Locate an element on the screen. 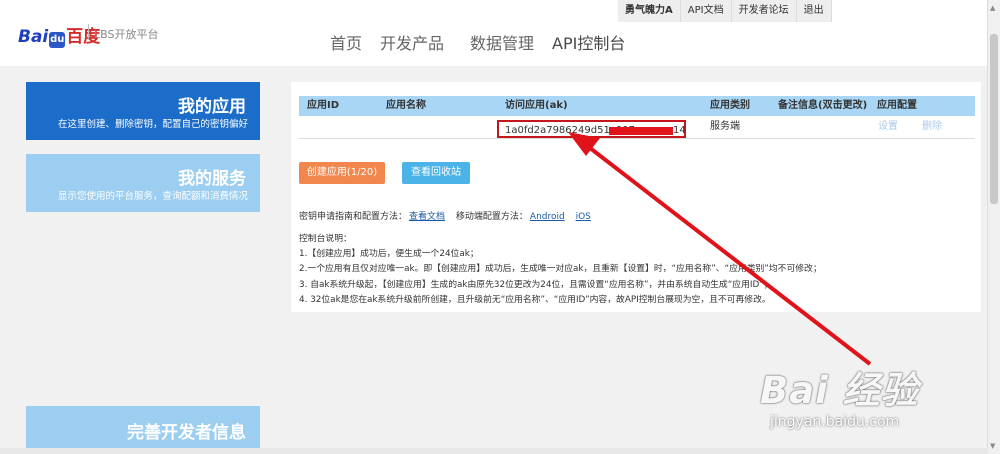  main-nav: 首页 开发产品 数据管理 API控制台 is located at coordinates (486, 42).